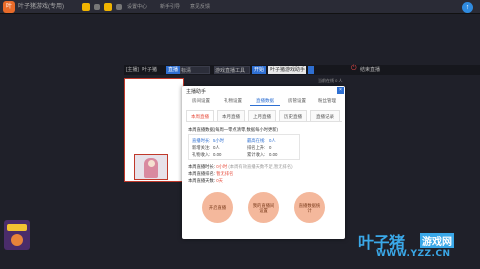  What do you see at coordinates (414, 247) in the screenshot?
I see `watermark: 叶子猪 游戏网 WWW.YZZ.CN` at bounding box center [414, 247].